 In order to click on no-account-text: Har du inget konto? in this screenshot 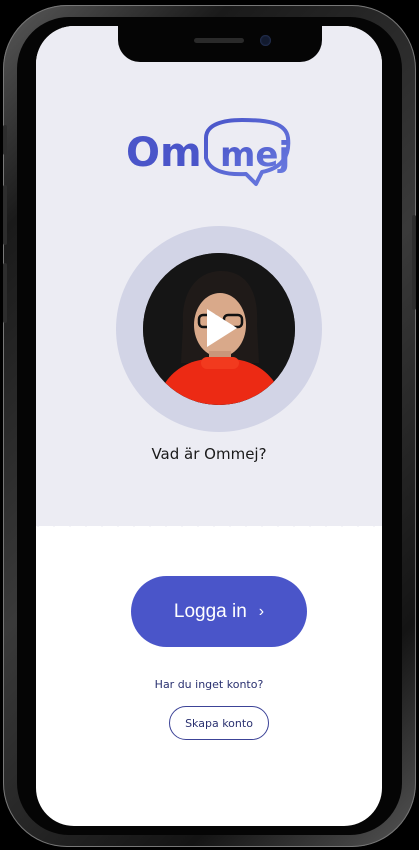, I will do `click(209, 684)`.